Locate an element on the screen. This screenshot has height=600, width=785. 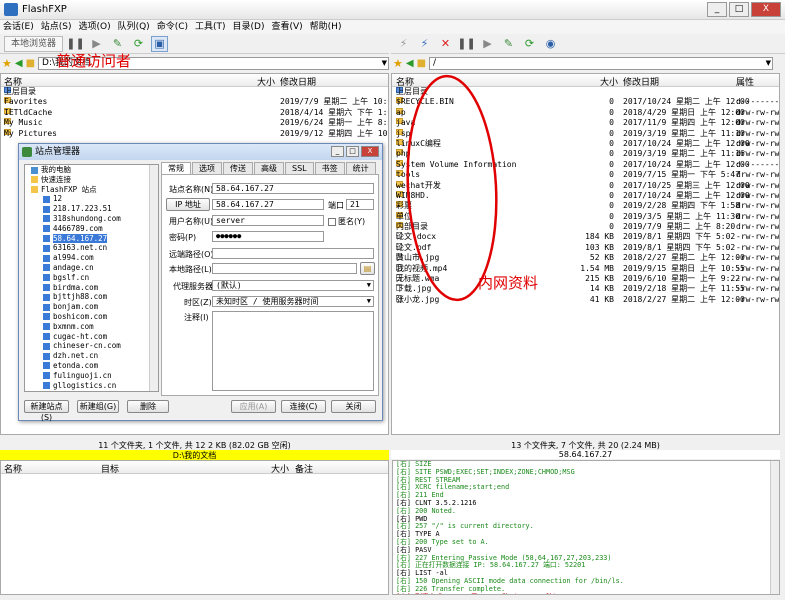
menu-directory: 目录(D) is located at coordinates (249, 27).